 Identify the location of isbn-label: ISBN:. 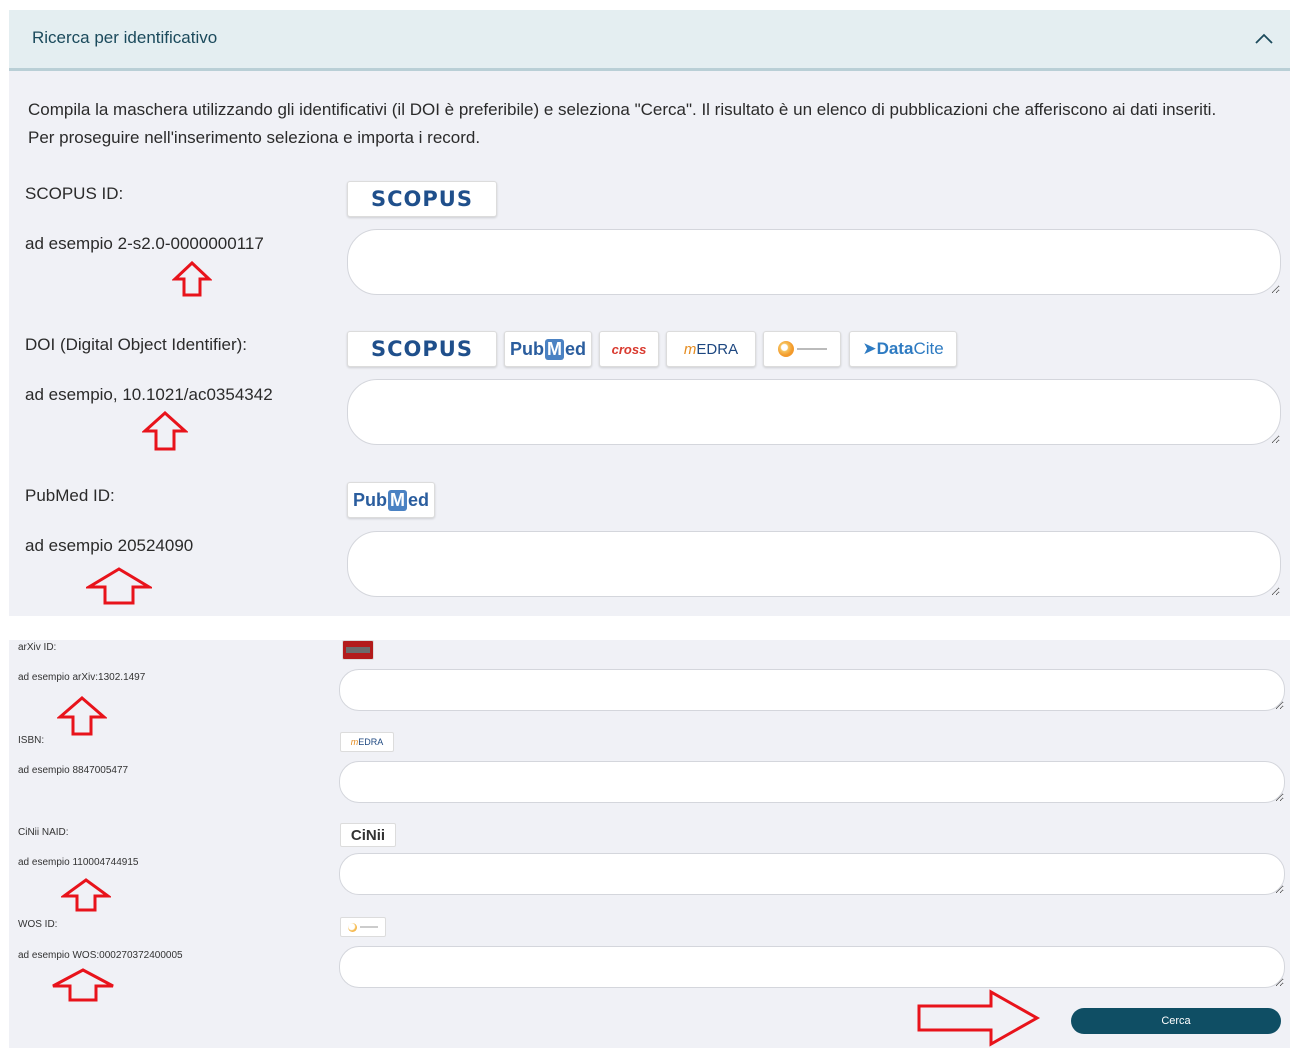
(31, 740).